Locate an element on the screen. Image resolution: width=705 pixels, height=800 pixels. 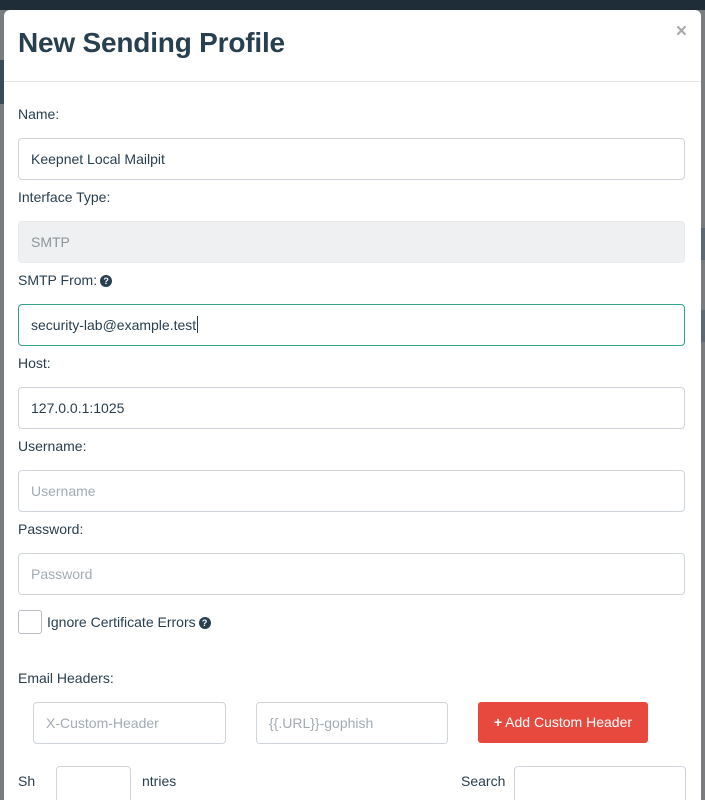
modal-header: New Sending Profile × is located at coordinates (352, 46).